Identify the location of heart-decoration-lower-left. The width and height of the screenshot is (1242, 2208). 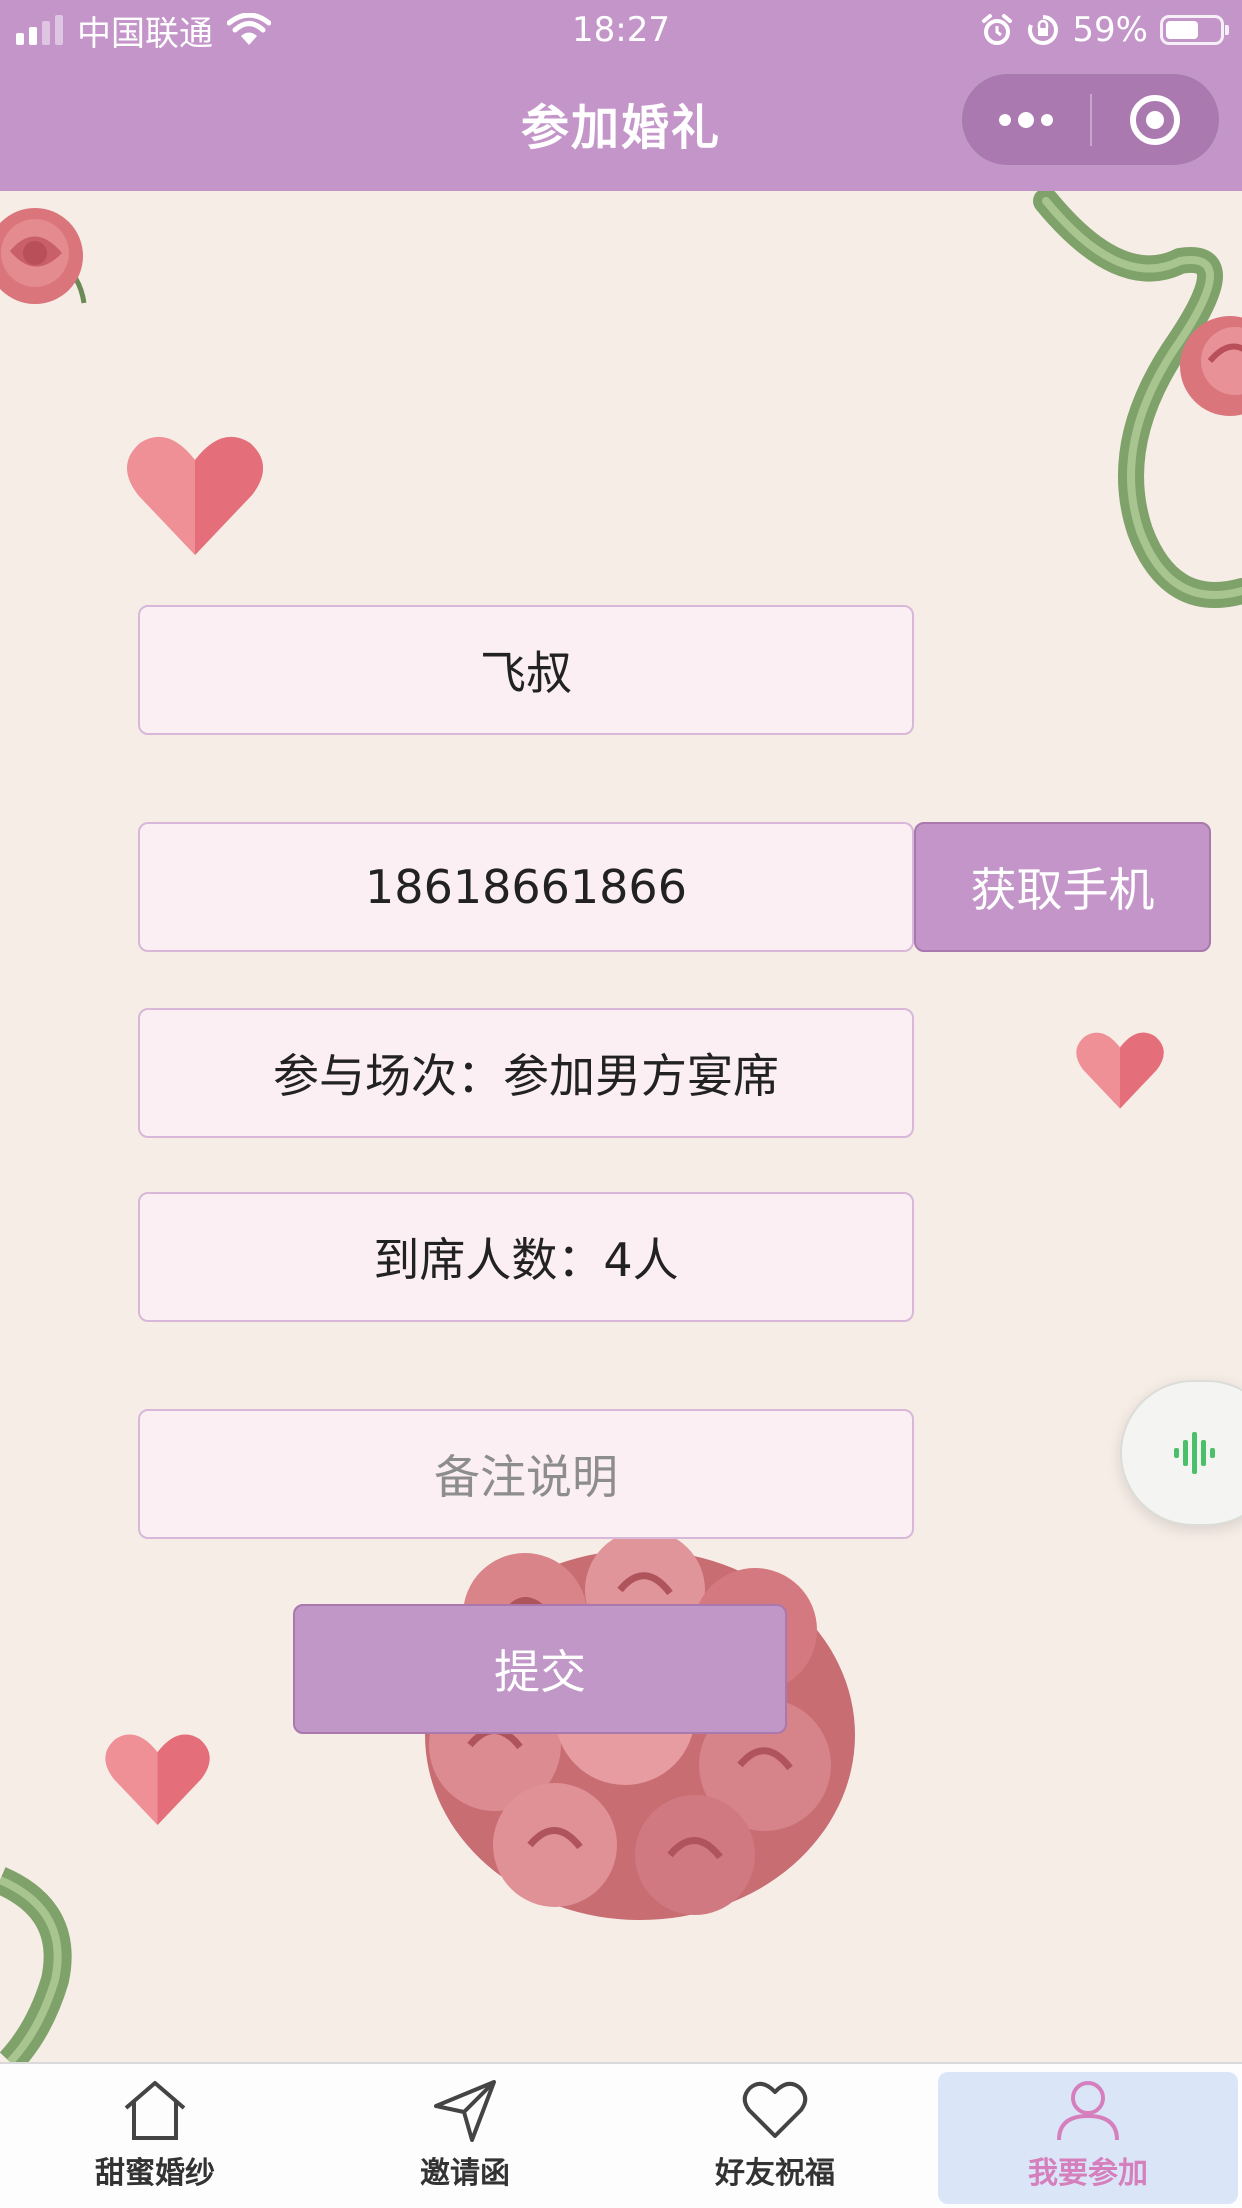
(157, 1779).